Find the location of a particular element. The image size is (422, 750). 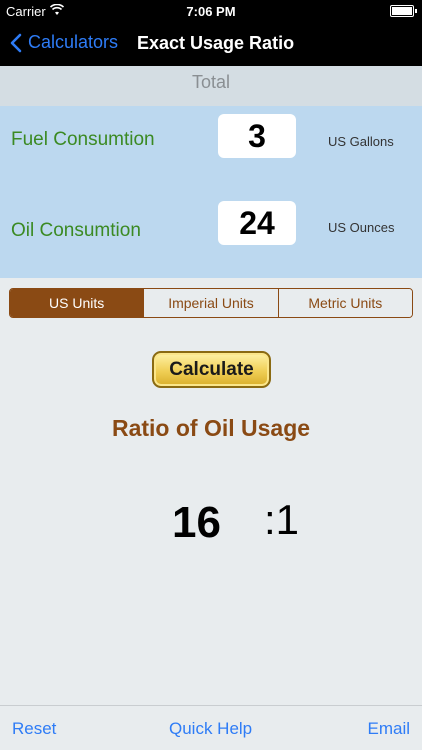

quick-help-button: Quick Help is located at coordinates (210, 729).